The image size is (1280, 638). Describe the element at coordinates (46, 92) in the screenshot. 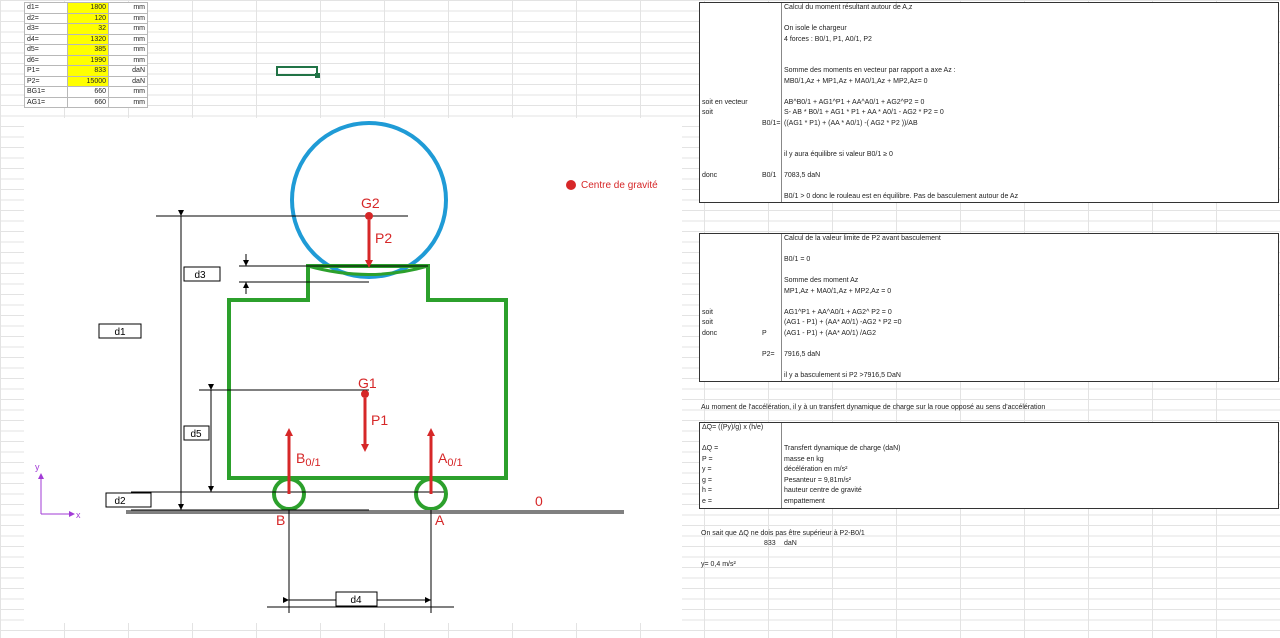

I see `param-name: BG1=` at that location.